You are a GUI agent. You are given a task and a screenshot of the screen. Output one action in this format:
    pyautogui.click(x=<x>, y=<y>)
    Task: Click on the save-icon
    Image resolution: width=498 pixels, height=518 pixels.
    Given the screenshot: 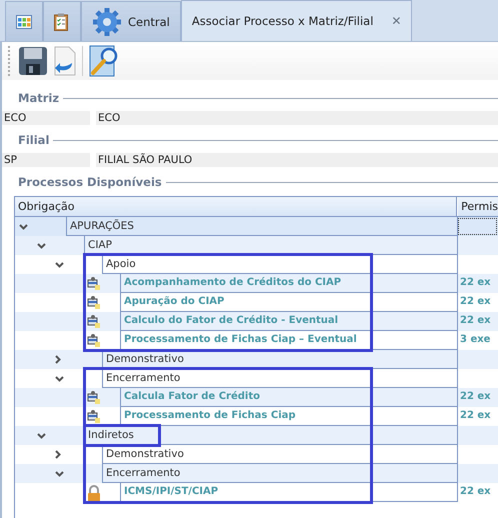 What is the action you would take?
    pyautogui.click(x=33, y=61)
    